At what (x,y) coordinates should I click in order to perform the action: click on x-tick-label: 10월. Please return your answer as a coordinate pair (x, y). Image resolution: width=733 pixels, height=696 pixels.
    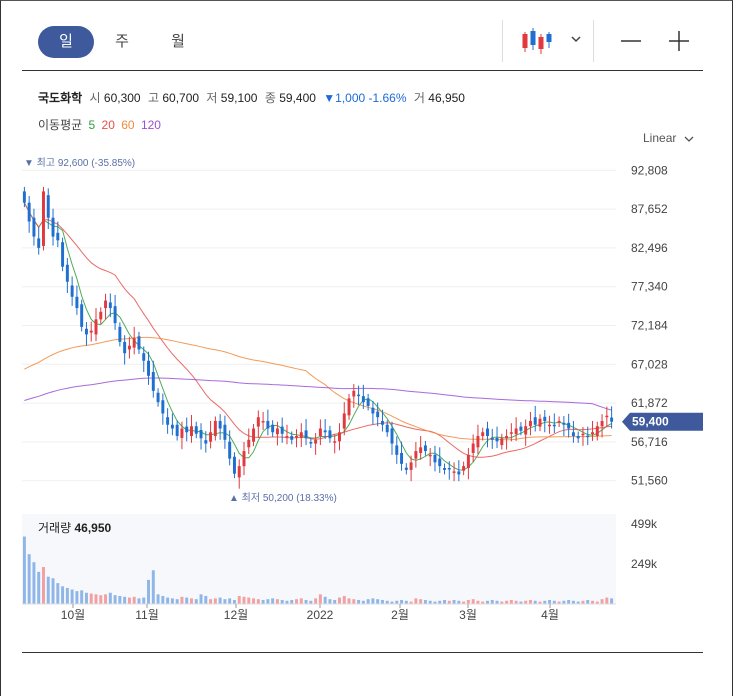
    Looking at the image, I should click on (73, 615).